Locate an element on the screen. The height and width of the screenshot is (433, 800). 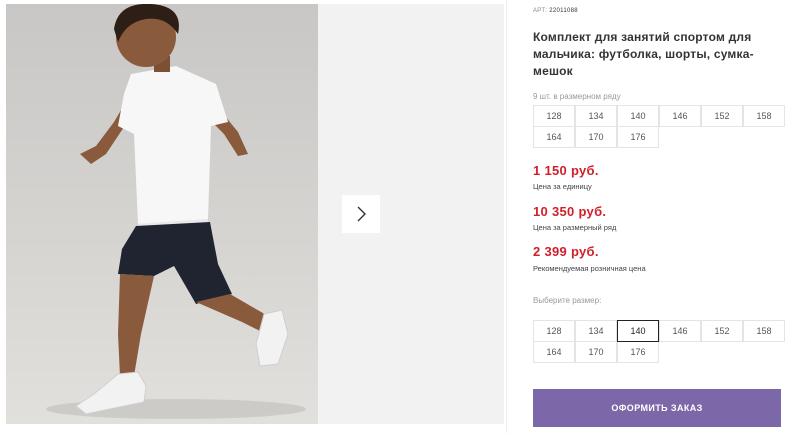
place-order-button: ОФОРМИТЬ ЗАКАЗ is located at coordinates (657, 408).